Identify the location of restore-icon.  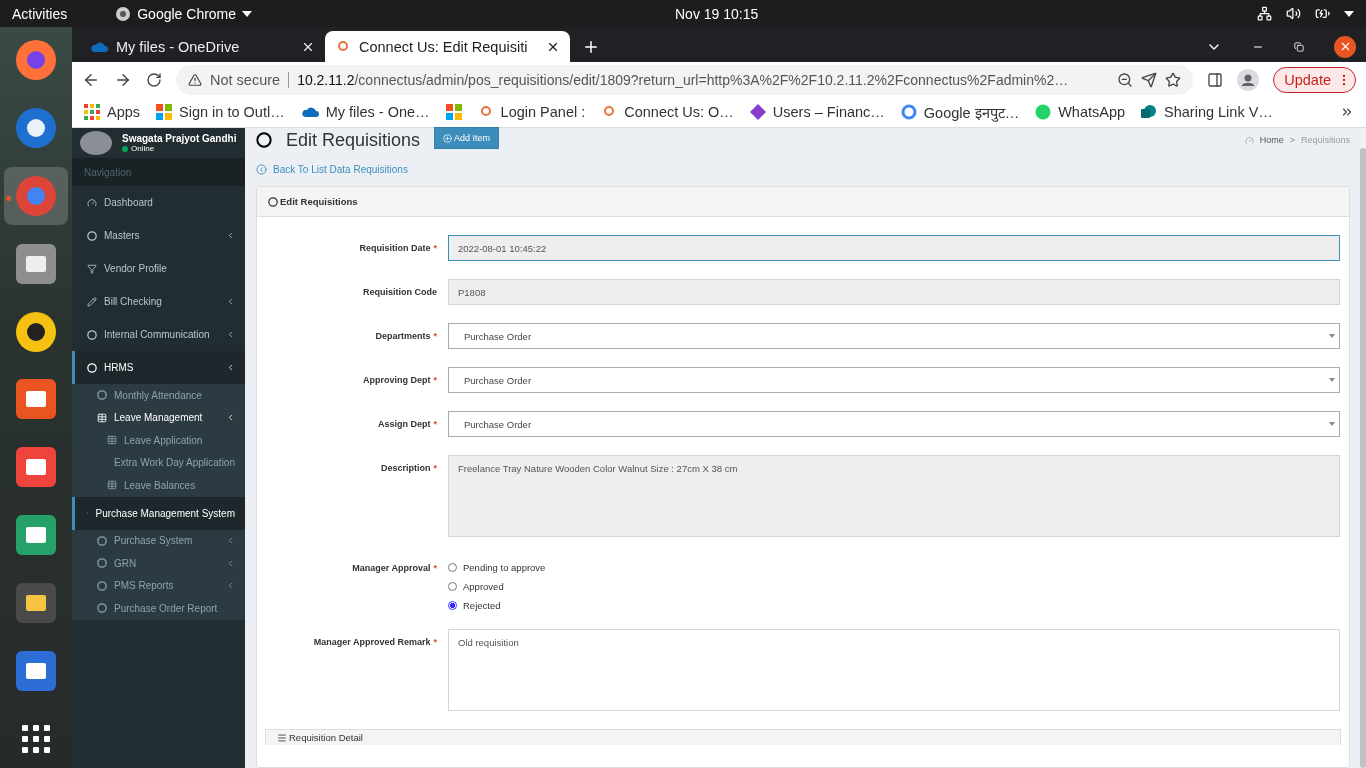
(1299, 46).